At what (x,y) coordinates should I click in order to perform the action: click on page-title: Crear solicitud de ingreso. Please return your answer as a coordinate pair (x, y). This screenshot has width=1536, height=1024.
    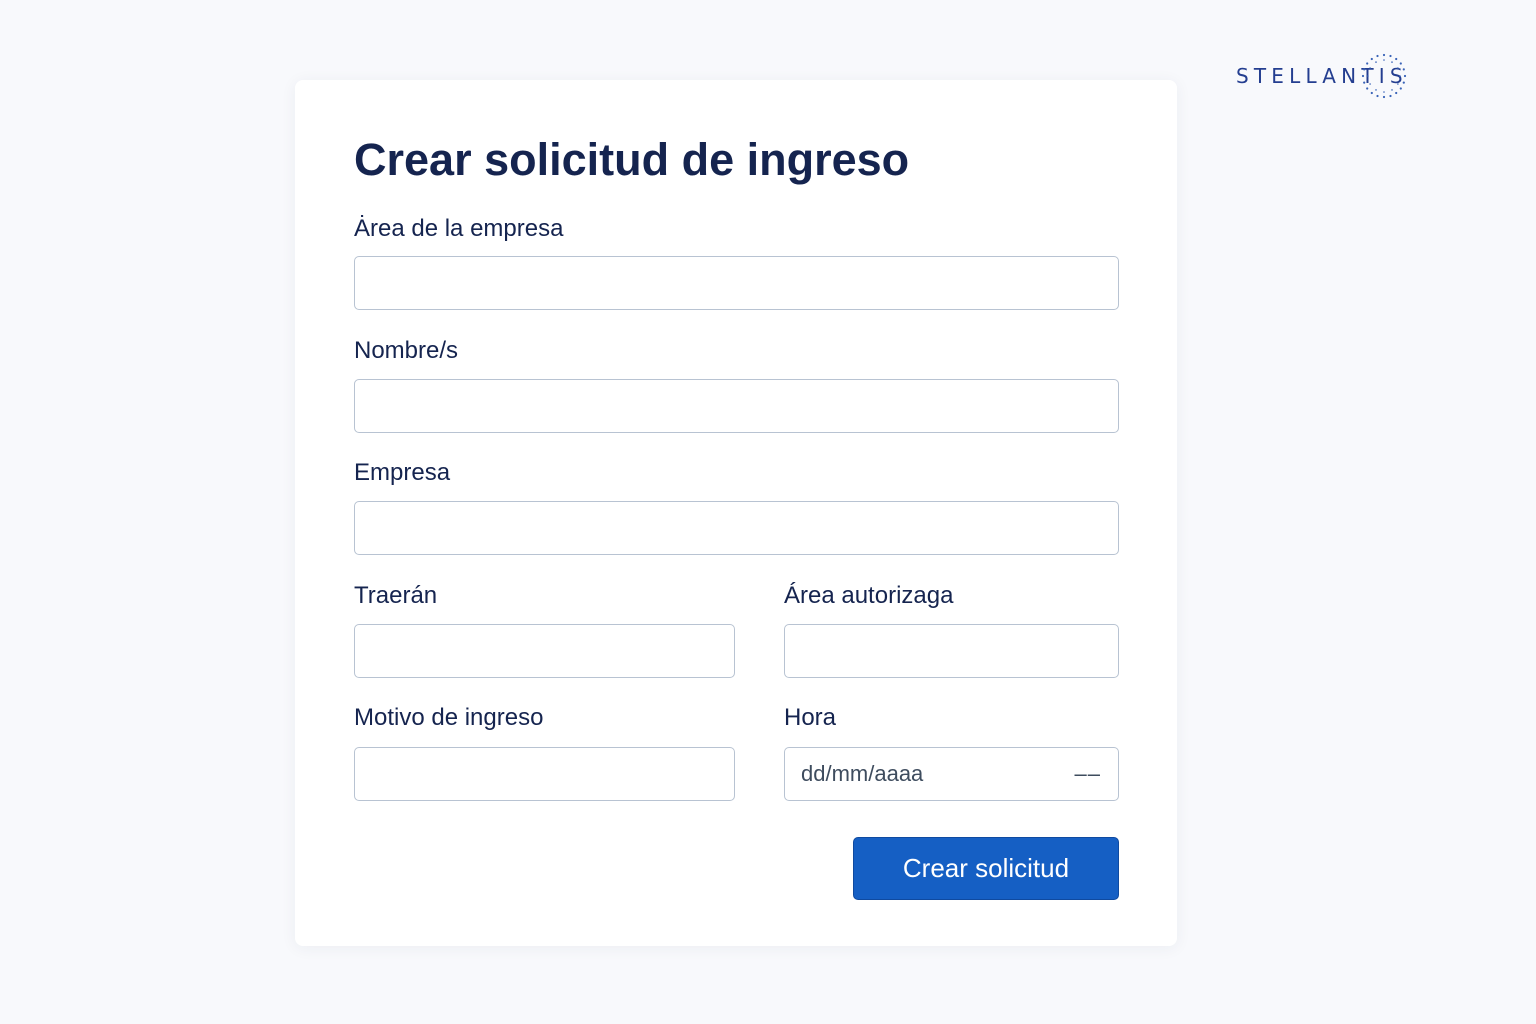
    Looking at the image, I should click on (632, 159).